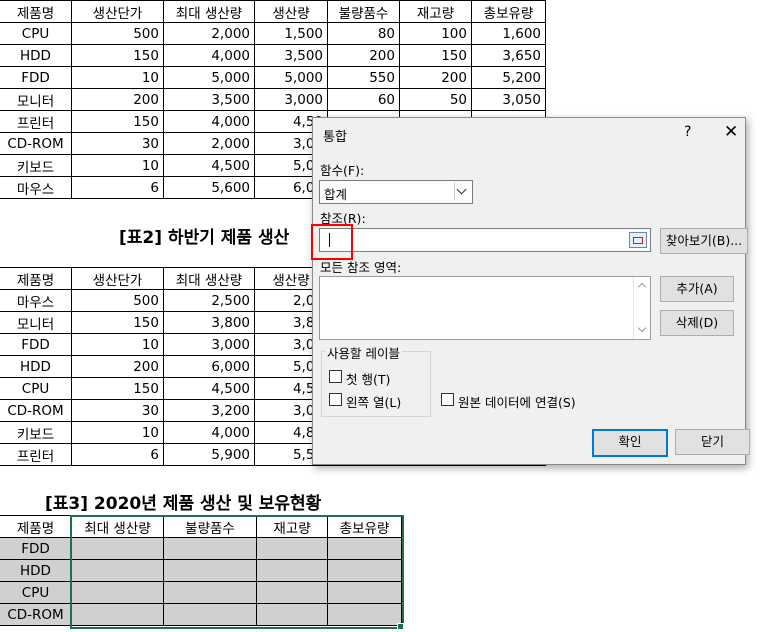 This screenshot has height=632, width=769. Describe the element at coordinates (363, 77) in the screenshot. I see `table-cell: 550` at that location.